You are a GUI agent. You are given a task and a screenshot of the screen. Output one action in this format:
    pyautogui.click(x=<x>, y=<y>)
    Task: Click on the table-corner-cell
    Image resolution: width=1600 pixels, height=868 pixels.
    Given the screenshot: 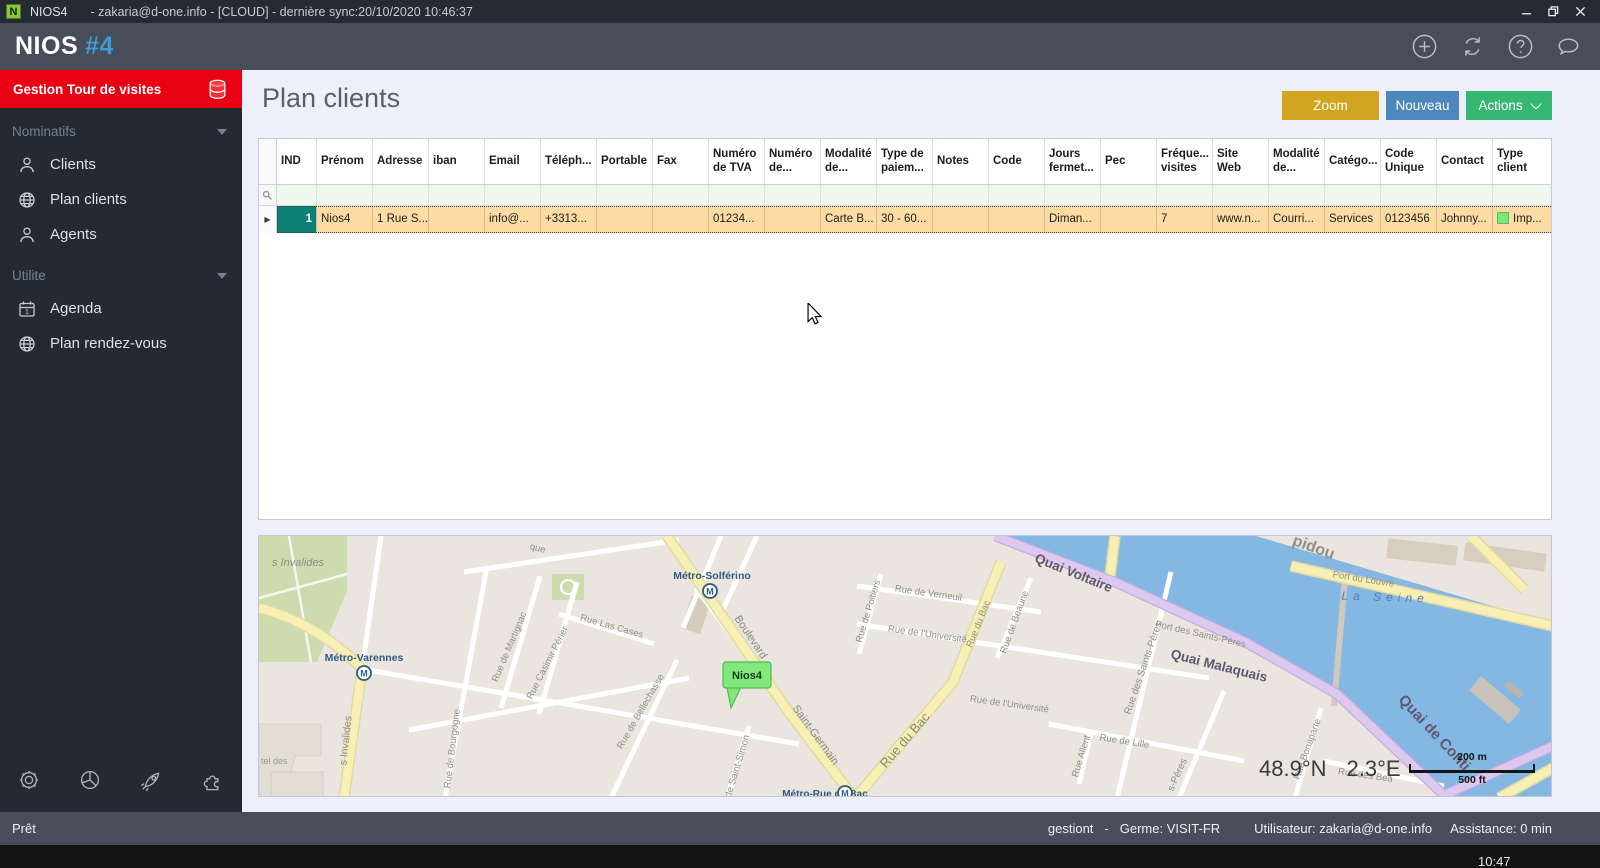 What is the action you would take?
    pyautogui.click(x=268, y=162)
    